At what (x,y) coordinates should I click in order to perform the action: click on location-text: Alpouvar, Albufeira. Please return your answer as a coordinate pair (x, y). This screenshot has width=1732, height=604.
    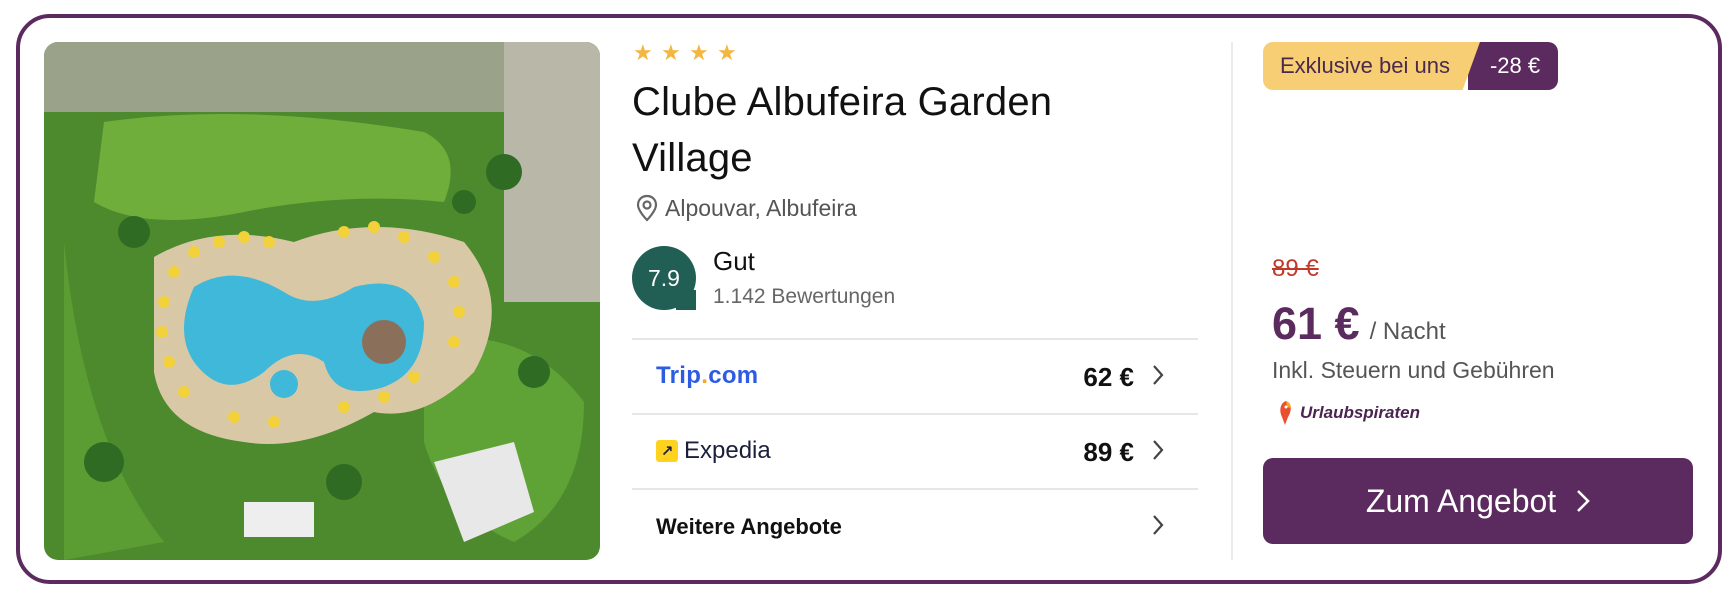
    Looking at the image, I should click on (761, 207).